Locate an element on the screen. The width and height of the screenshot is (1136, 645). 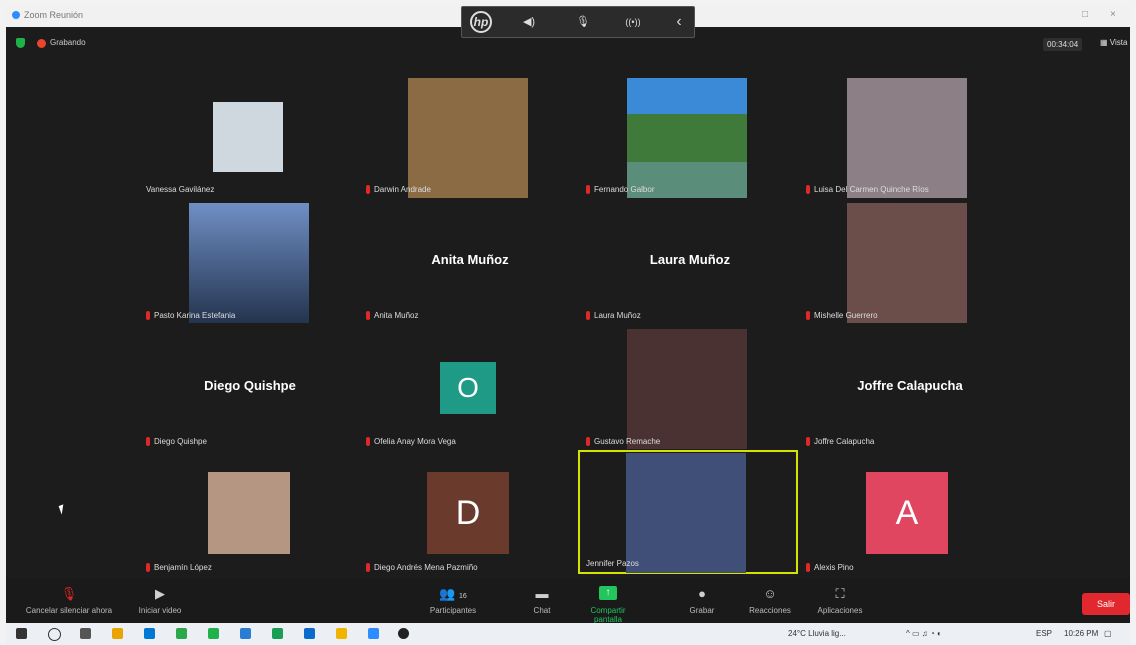
language-indicator: ESP is located at coordinates (1044, 633).